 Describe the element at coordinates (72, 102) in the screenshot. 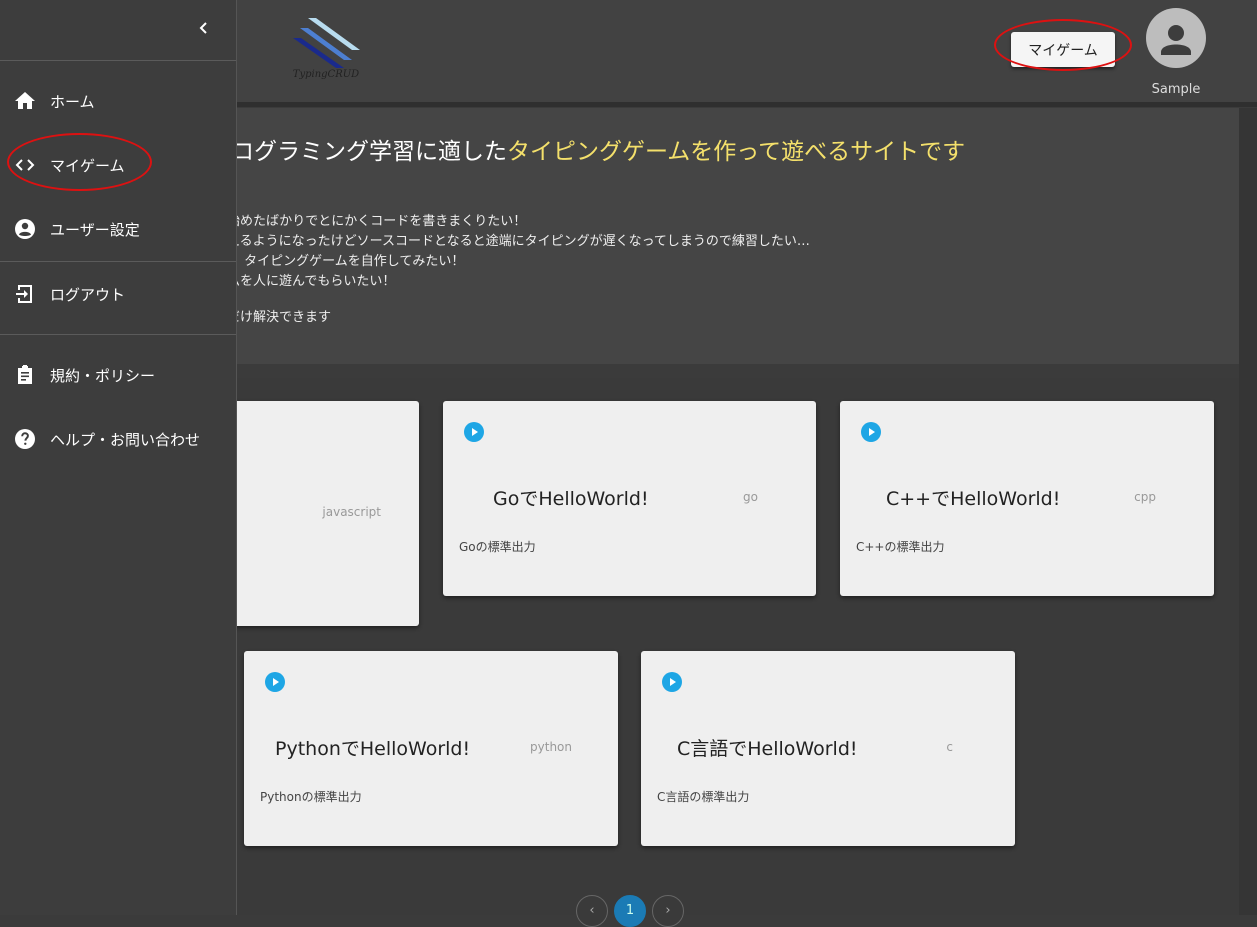

I see `sidebar-item-label: ホーム` at that location.